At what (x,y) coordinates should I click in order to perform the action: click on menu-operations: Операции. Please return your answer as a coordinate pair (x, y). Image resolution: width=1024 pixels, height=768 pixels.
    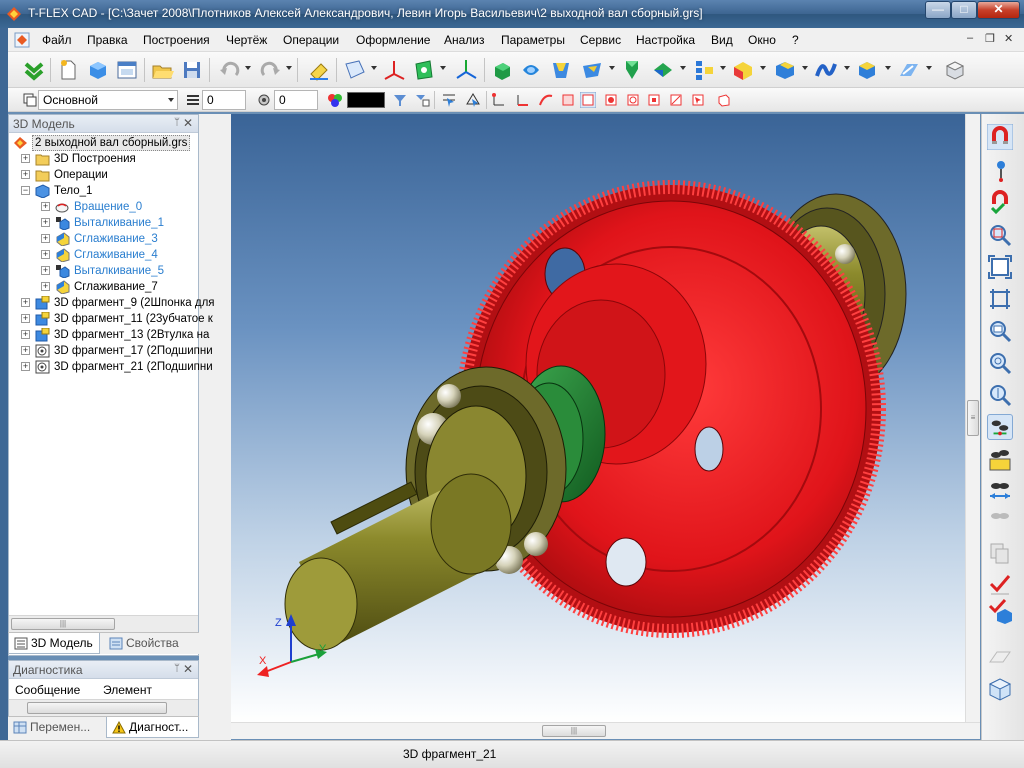
    Looking at the image, I should click on (311, 40).